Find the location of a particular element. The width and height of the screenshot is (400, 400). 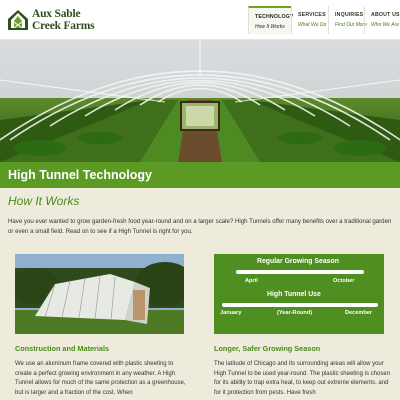

nav-item-about-us: ABOUT US Who We Are is located at coordinates (382, 20).